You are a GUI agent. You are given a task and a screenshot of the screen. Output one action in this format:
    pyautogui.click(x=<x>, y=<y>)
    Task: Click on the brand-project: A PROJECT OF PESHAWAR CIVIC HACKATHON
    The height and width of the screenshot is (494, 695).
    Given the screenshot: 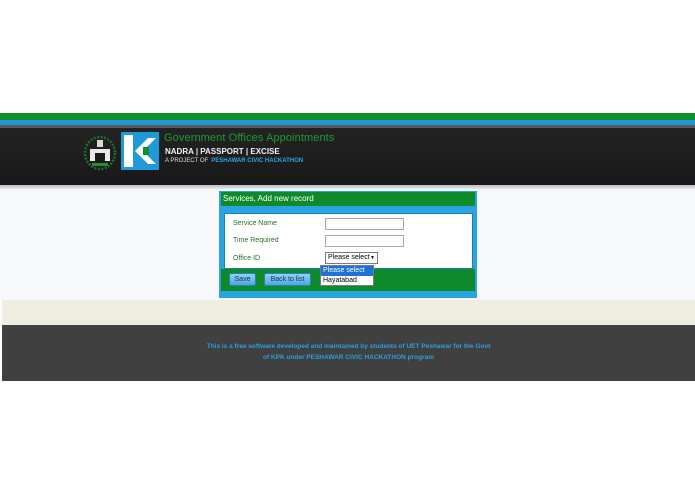 What is the action you would take?
    pyautogui.click(x=234, y=161)
    